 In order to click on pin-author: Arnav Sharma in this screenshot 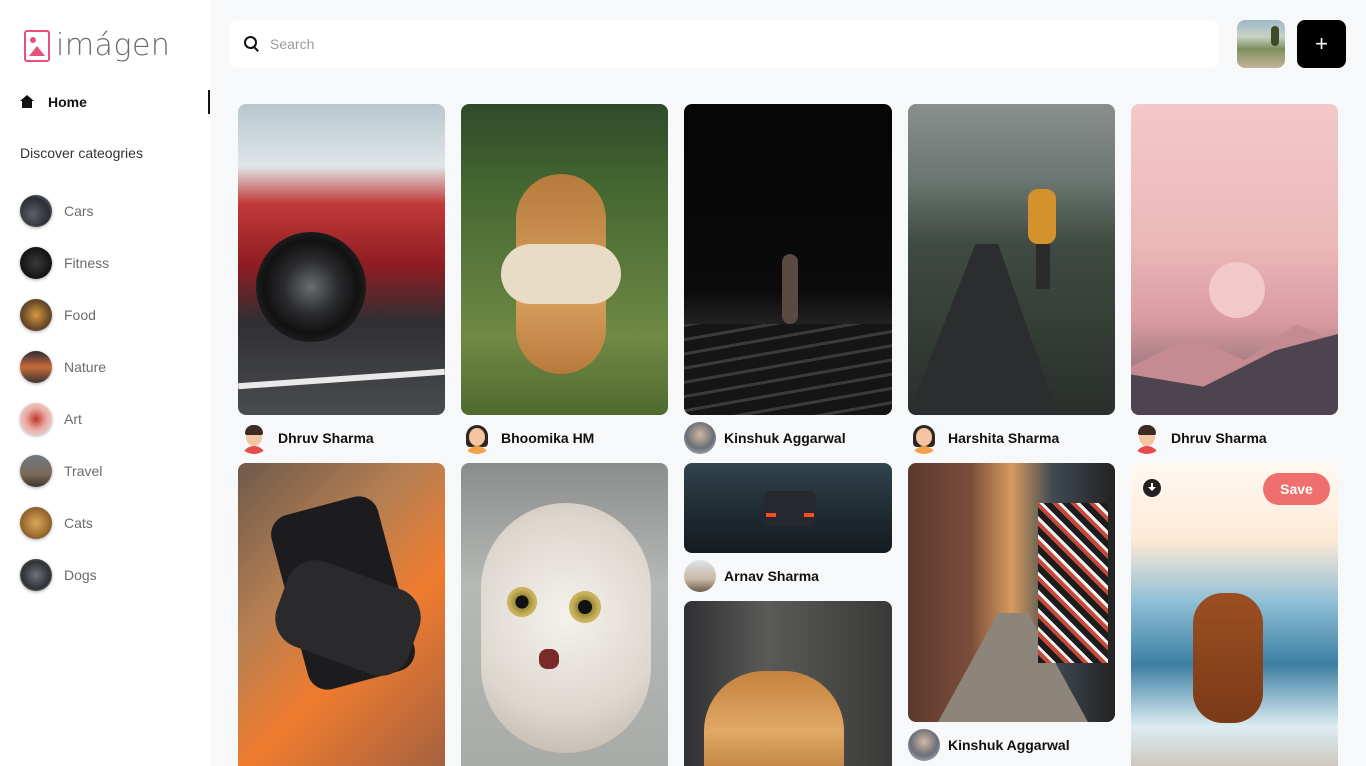, I will do `click(751, 576)`.